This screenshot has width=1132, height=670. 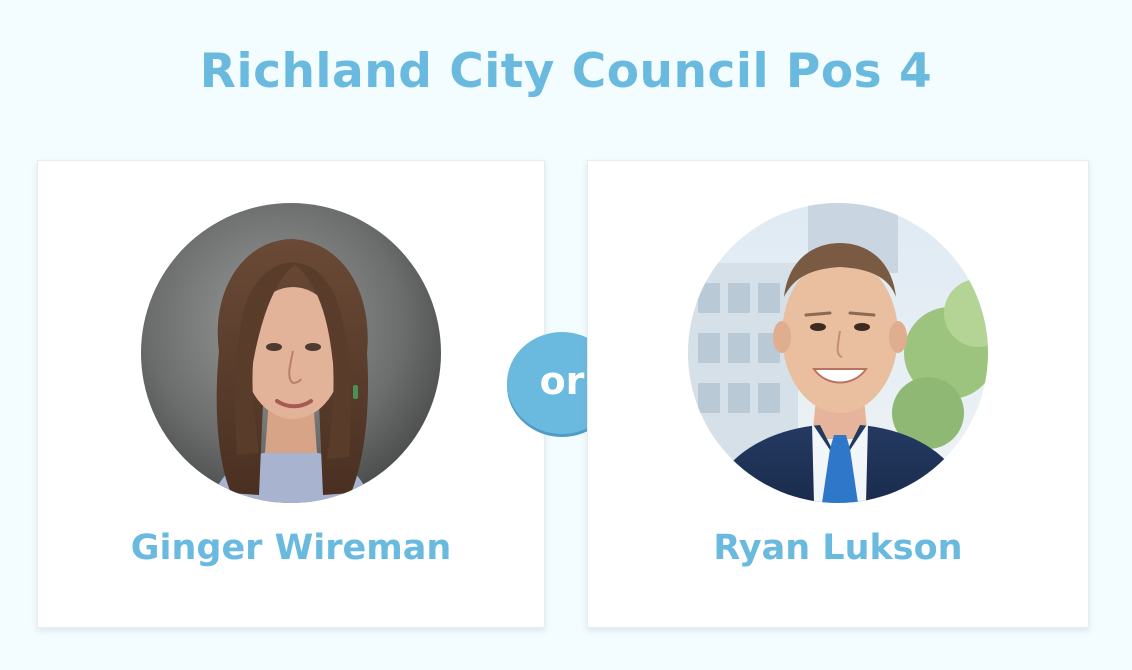 What do you see at coordinates (838, 548) in the screenshot?
I see `candidate-name: Ryan Lukson` at bounding box center [838, 548].